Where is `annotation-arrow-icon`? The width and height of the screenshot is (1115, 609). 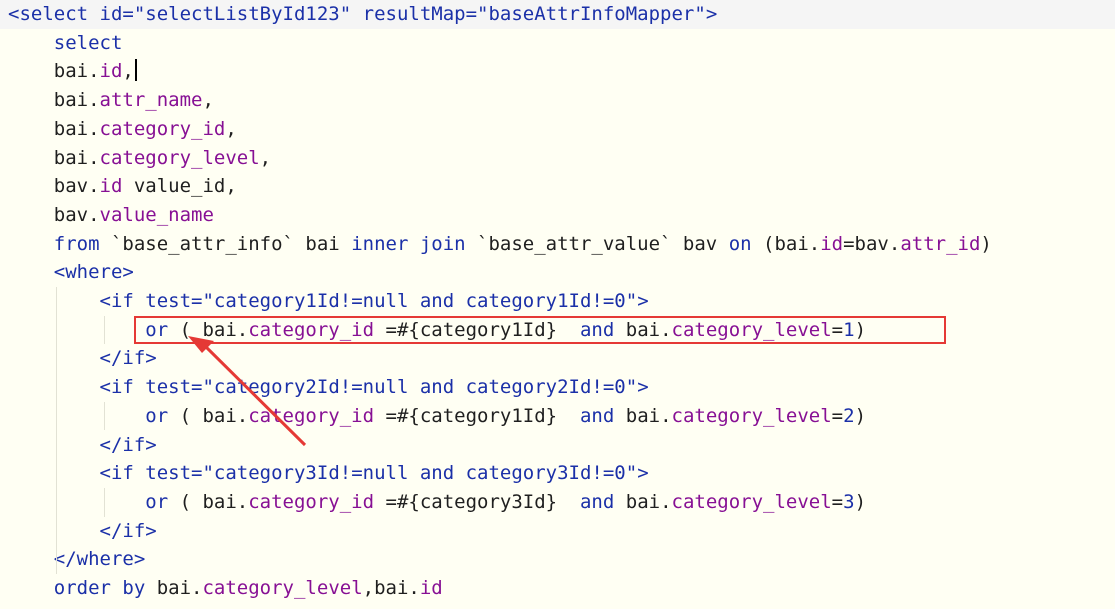 annotation-arrow-icon is located at coordinates (247, 391).